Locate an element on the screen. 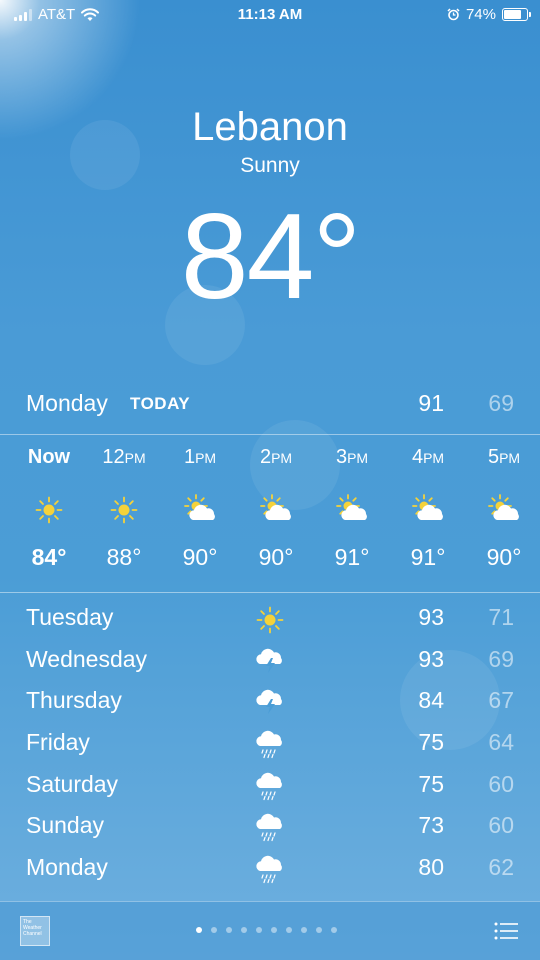  day-high: 73 is located at coordinates (431, 825).